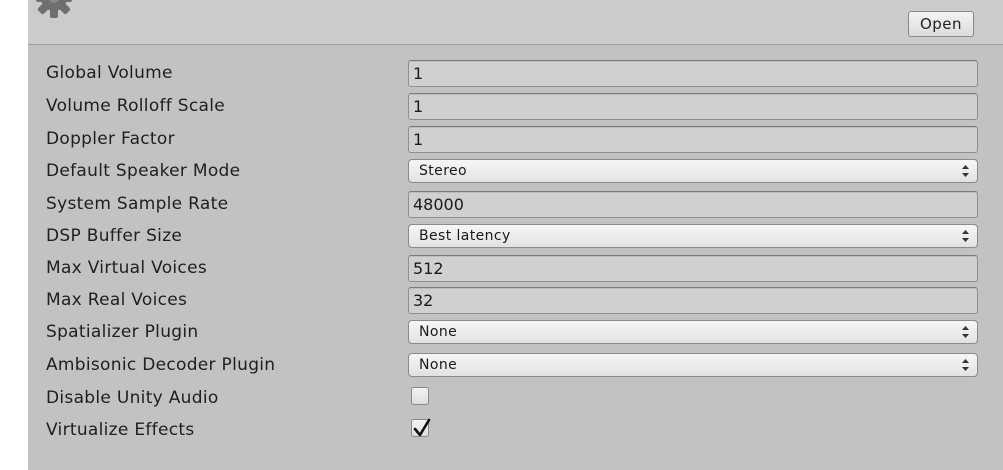 This screenshot has width=1003, height=470. What do you see at coordinates (693, 171) in the screenshot?
I see `default-speaker-mode-select: Stereo` at bounding box center [693, 171].